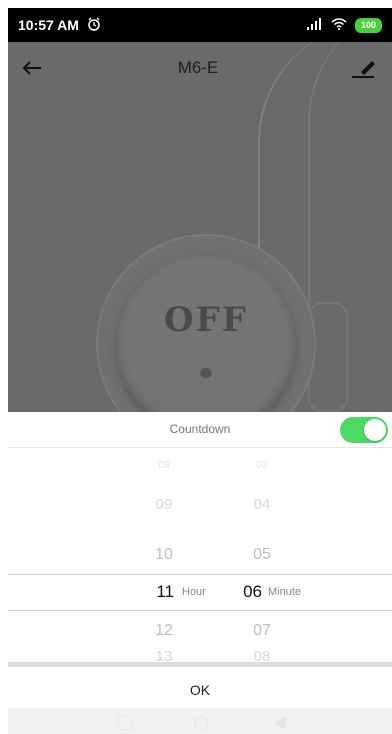 Image resolution: width=392 pixels, height=734 pixels. Describe the element at coordinates (328, 357) in the screenshot. I see `plug-decoration` at that location.